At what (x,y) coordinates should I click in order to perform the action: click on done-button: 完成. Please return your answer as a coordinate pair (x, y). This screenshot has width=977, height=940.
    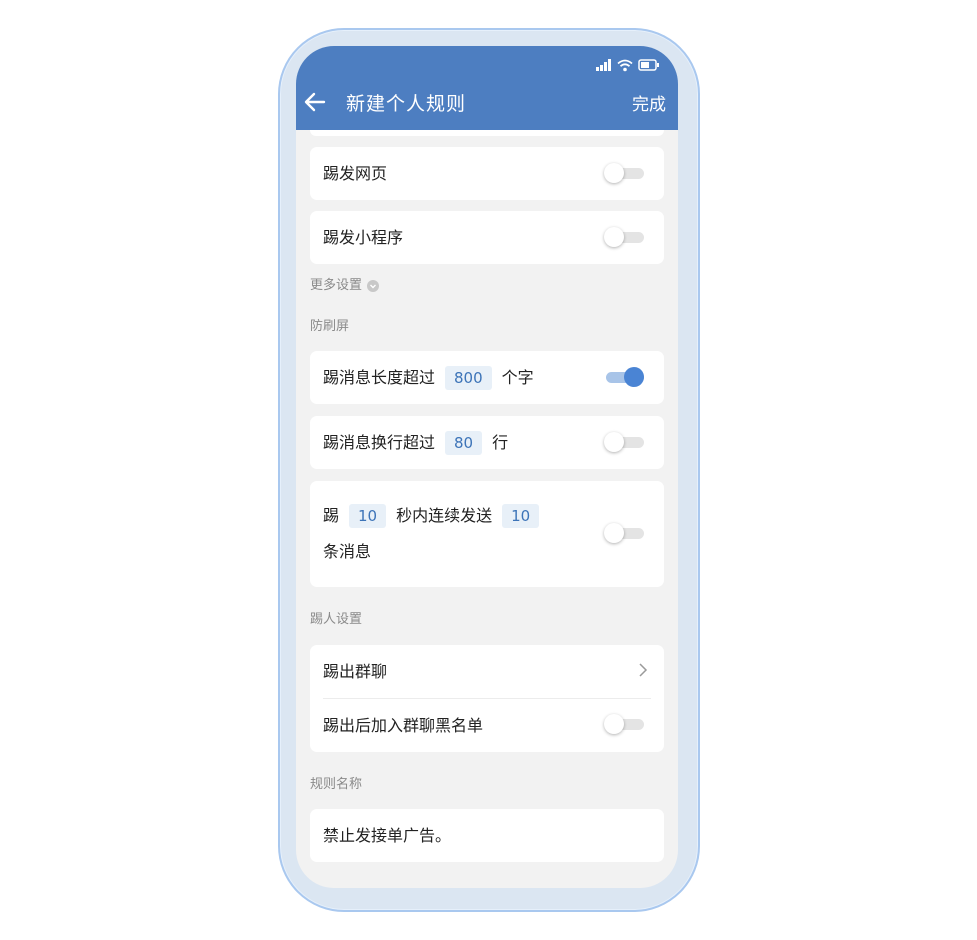
    Looking at the image, I should click on (649, 105).